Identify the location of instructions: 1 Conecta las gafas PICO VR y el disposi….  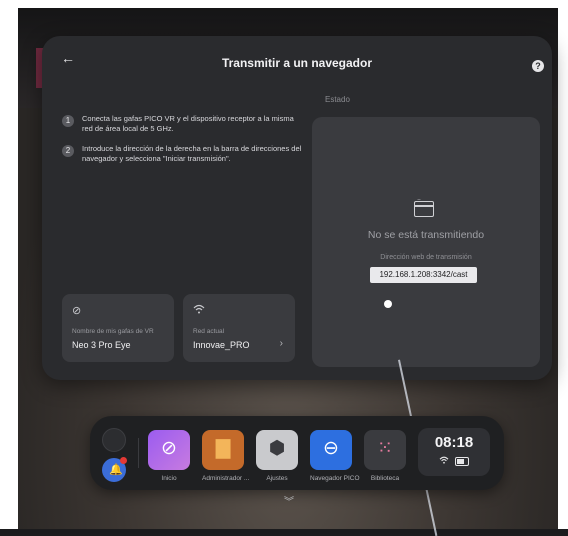
(182, 144).